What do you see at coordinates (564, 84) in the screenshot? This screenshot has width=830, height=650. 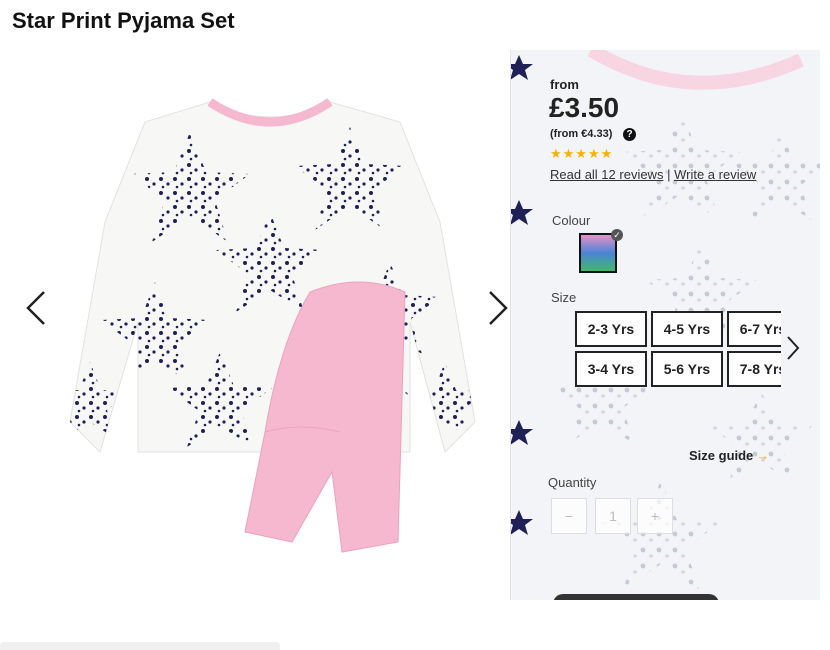 I see `from-label: from` at bounding box center [564, 84].